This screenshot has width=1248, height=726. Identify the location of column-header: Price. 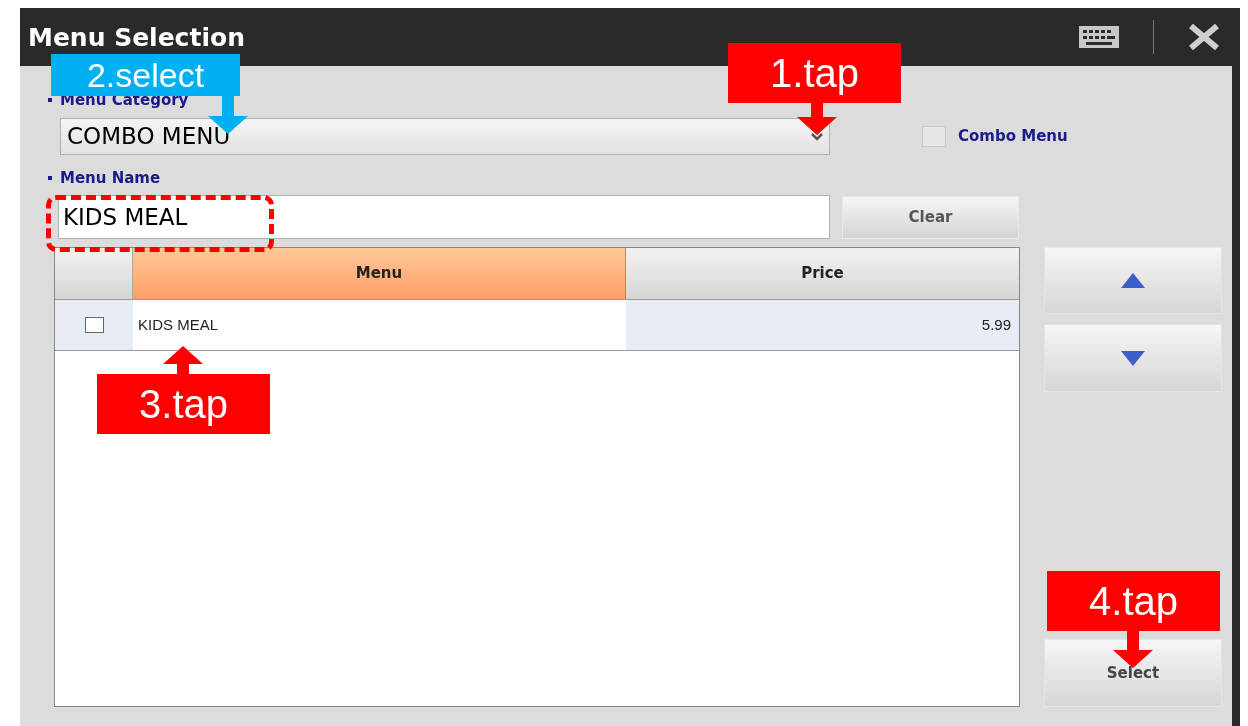
(822, 273).